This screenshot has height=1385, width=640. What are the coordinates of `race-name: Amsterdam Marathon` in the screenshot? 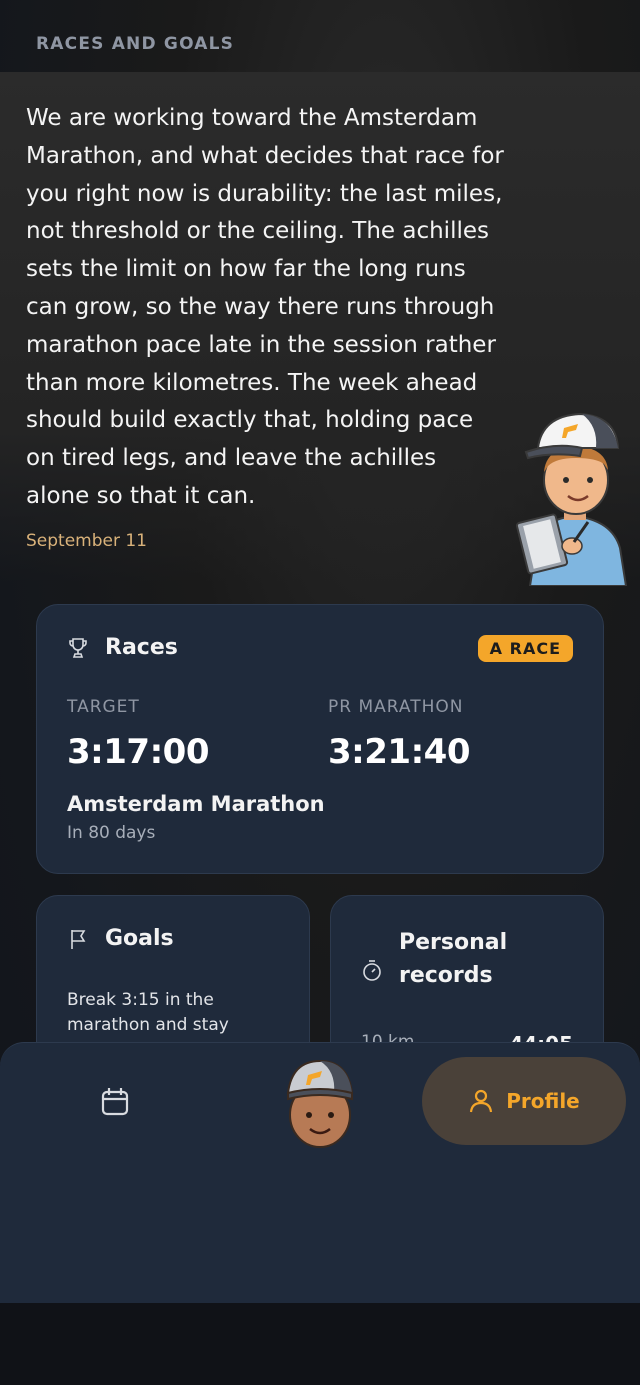 It's located at (196, 804).